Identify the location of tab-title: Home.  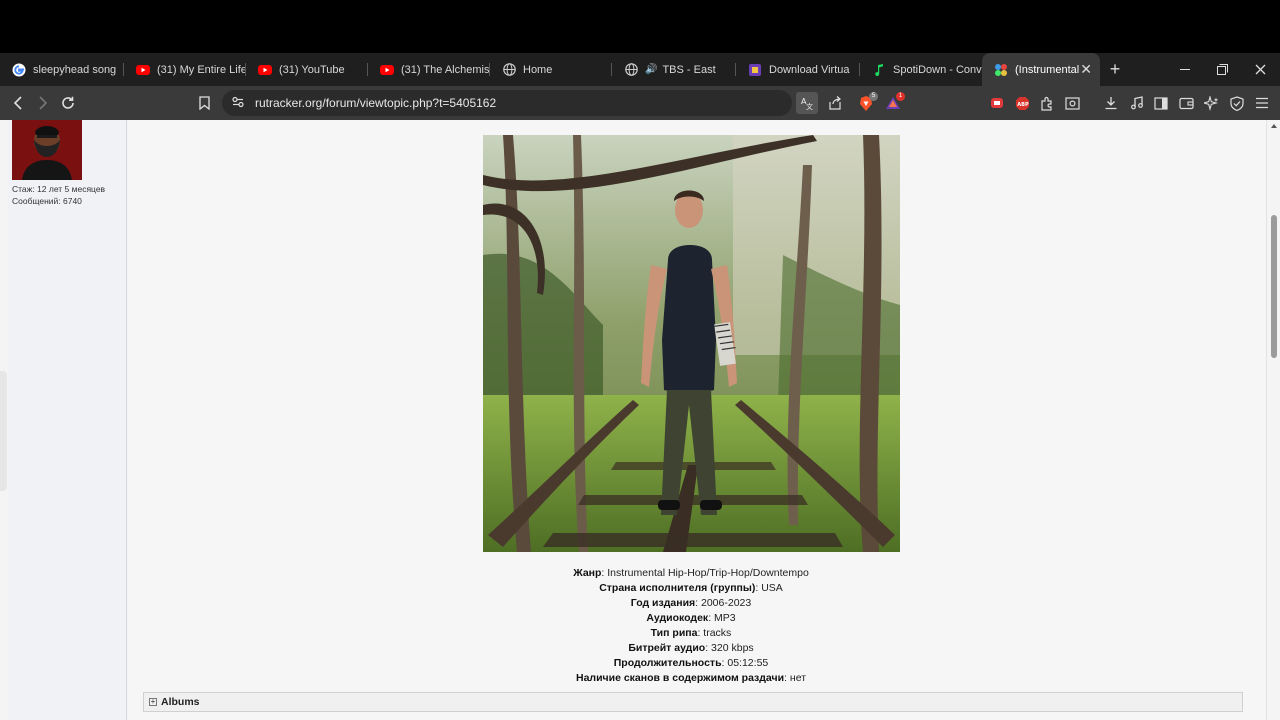
(538, 69).